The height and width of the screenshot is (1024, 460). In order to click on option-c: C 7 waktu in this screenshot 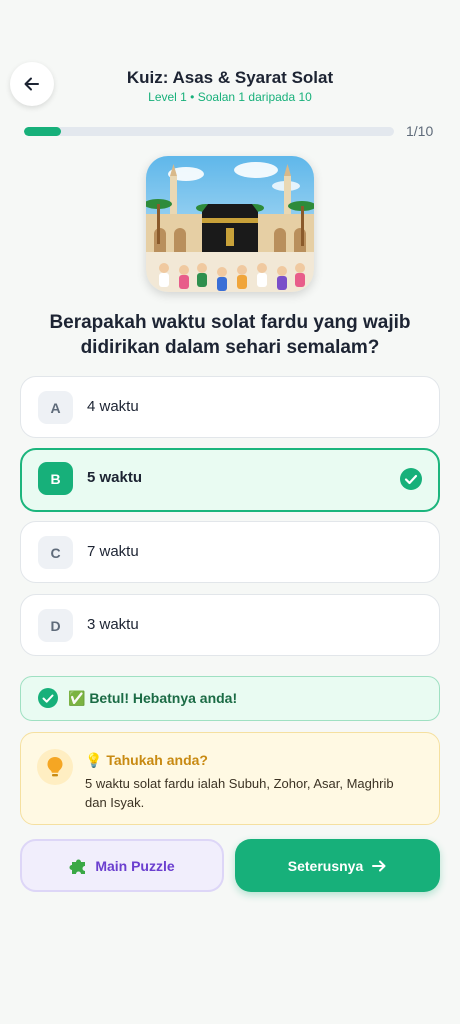, I will do `click(230, 552)`.